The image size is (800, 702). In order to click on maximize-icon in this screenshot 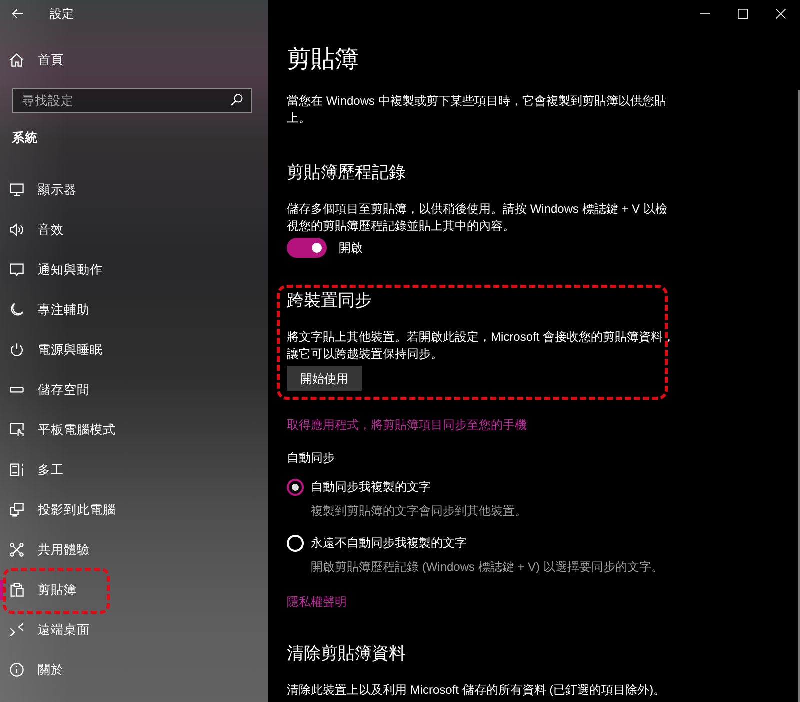, I will do `click(743, 14)`.